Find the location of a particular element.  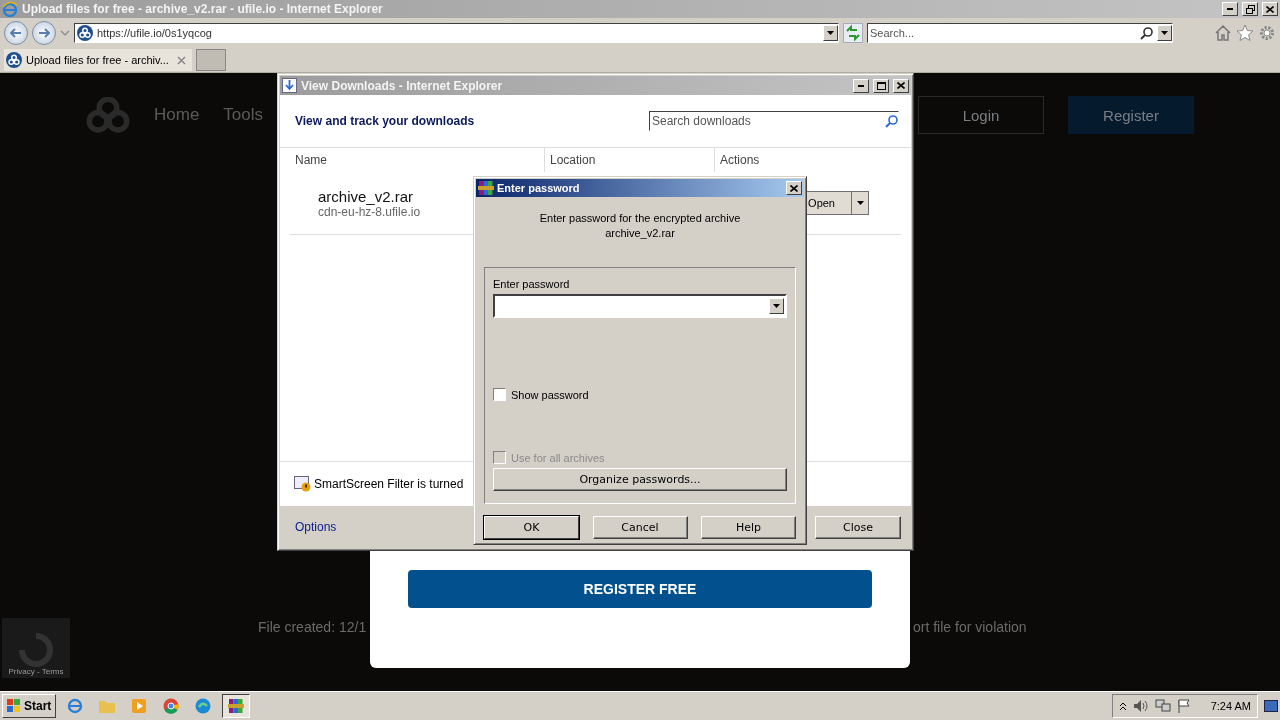

maximize-button is located at coordinates (881, 85).